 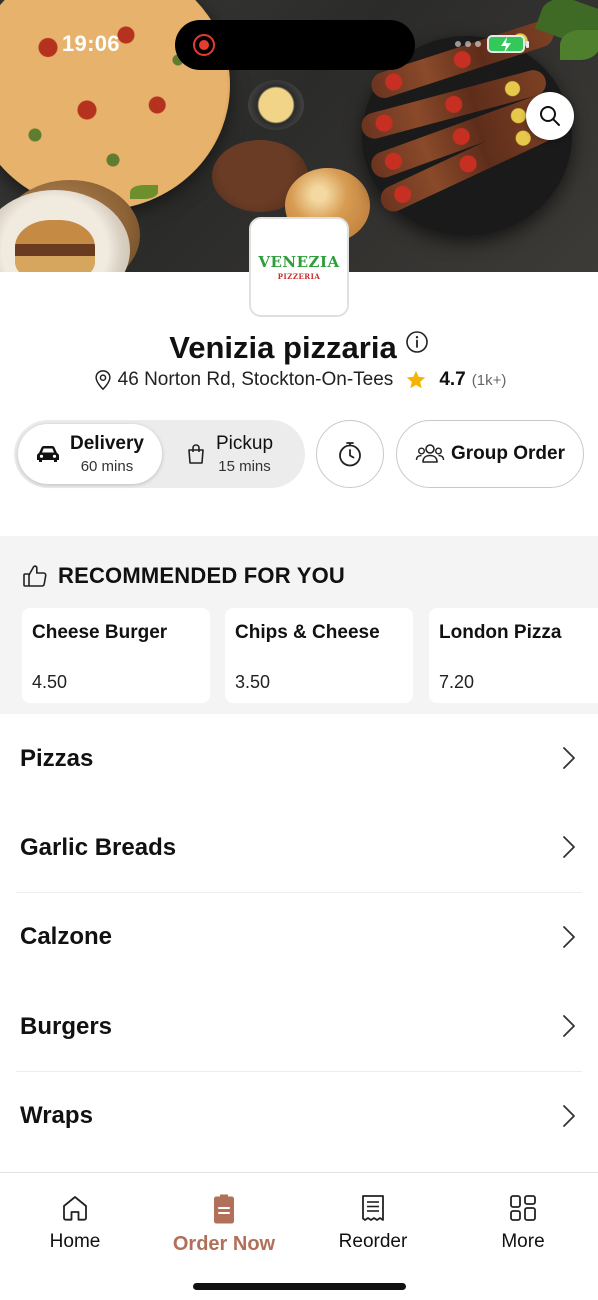 I want to click on schedule-button, so click(x=350, y=454).